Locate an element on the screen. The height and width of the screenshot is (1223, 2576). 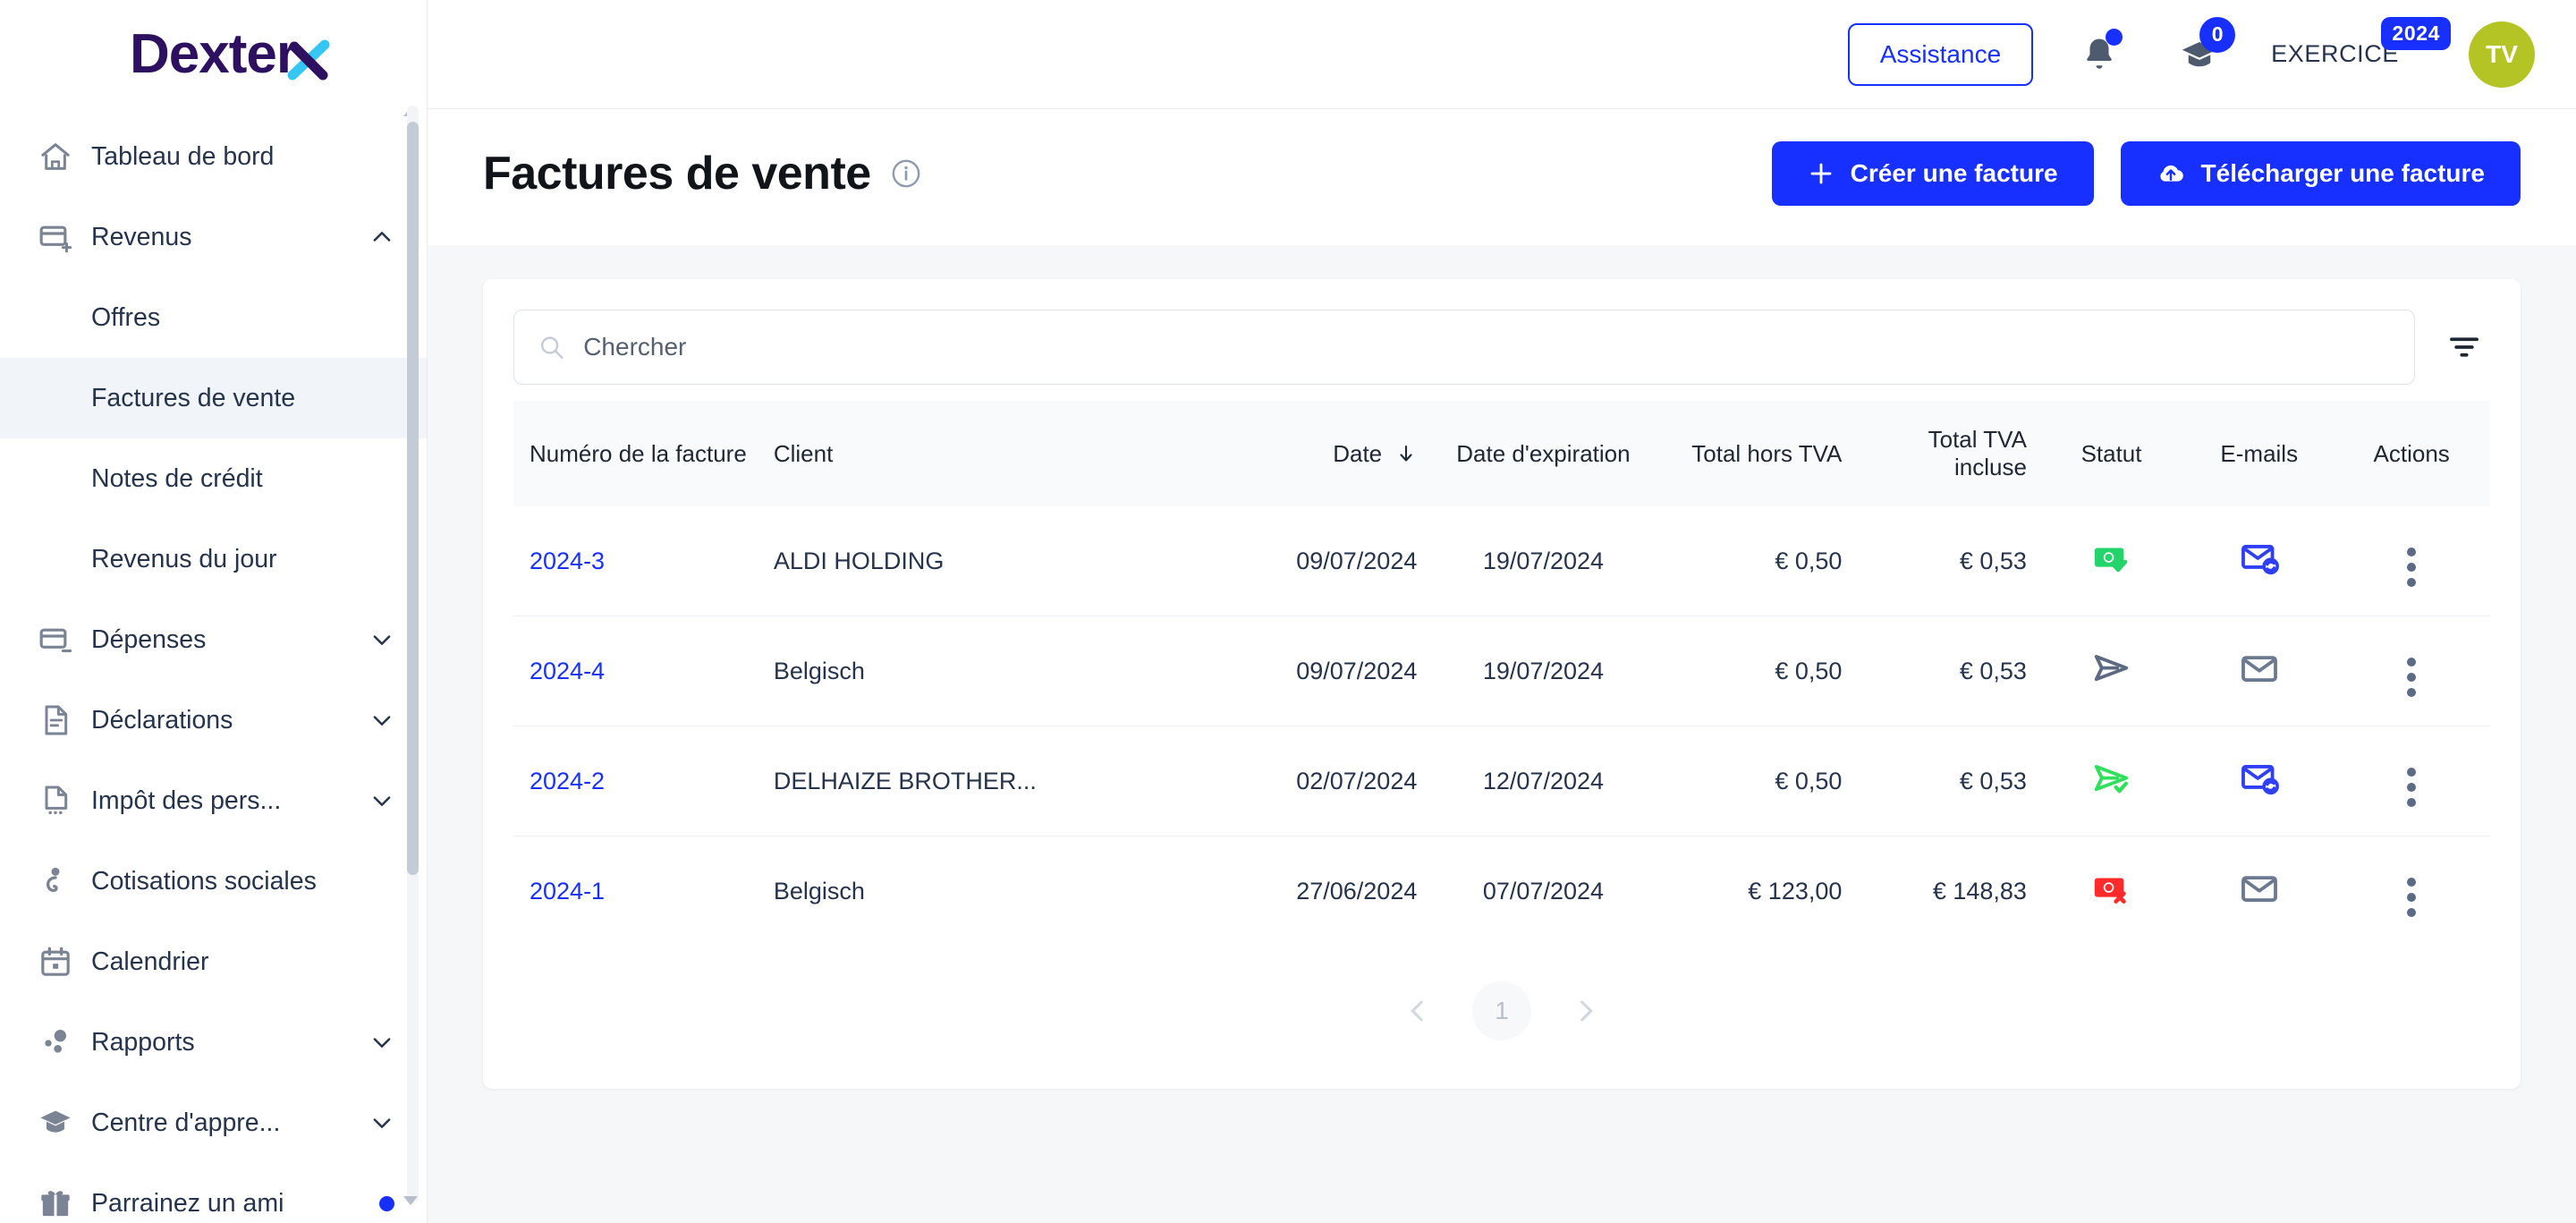
col-date: Date is located at coordinates (1317, 453).